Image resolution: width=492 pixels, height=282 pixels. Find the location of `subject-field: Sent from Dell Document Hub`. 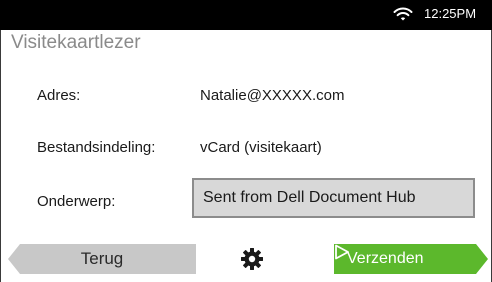

subject-field: Sent from Dell Document Hub is located at coordinates (333, 198).